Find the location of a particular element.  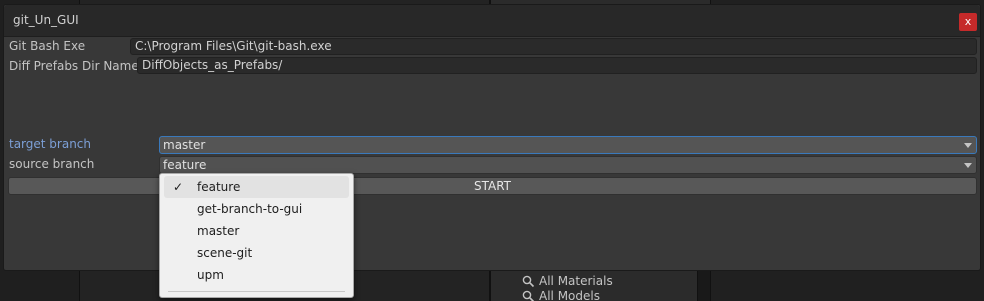

diff-prefabs-dir-label: Diff Prefabs Dir Name is located at coordinates (74, 66).